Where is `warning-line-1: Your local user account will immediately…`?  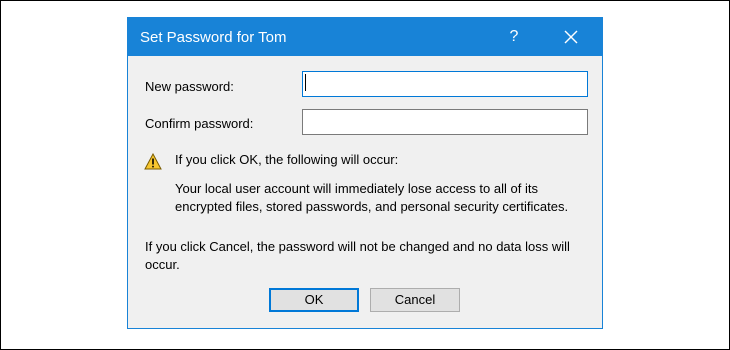
warning-line-1: Your local user account will immediately… is located at coordinates (356, 188).